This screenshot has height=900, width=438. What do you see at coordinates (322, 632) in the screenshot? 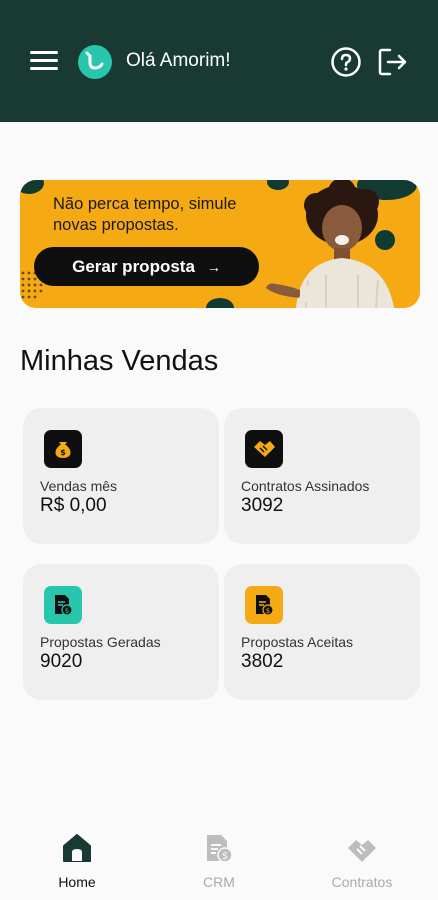
I see `card-accepted-proposals: $ Propostas Aceitas 3802` at bounding box center [322, 632].